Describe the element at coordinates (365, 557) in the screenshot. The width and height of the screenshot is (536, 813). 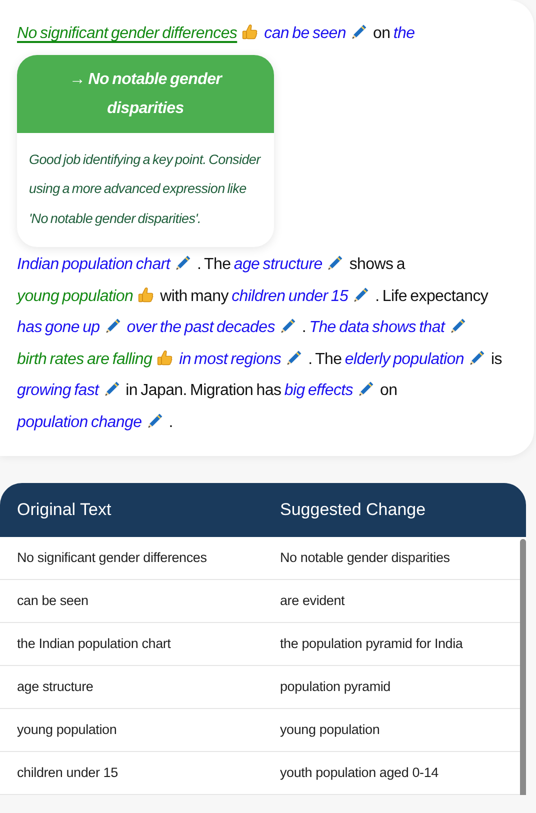
I see `table-cell-text: No notable gender disparities` at that location.